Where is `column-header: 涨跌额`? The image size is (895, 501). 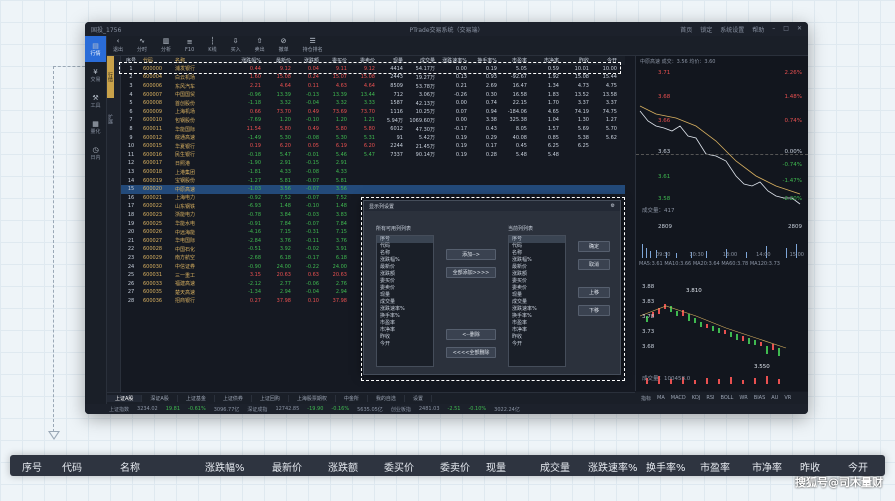
column-header: 涨跌额 is located at coordinates (307, 60).